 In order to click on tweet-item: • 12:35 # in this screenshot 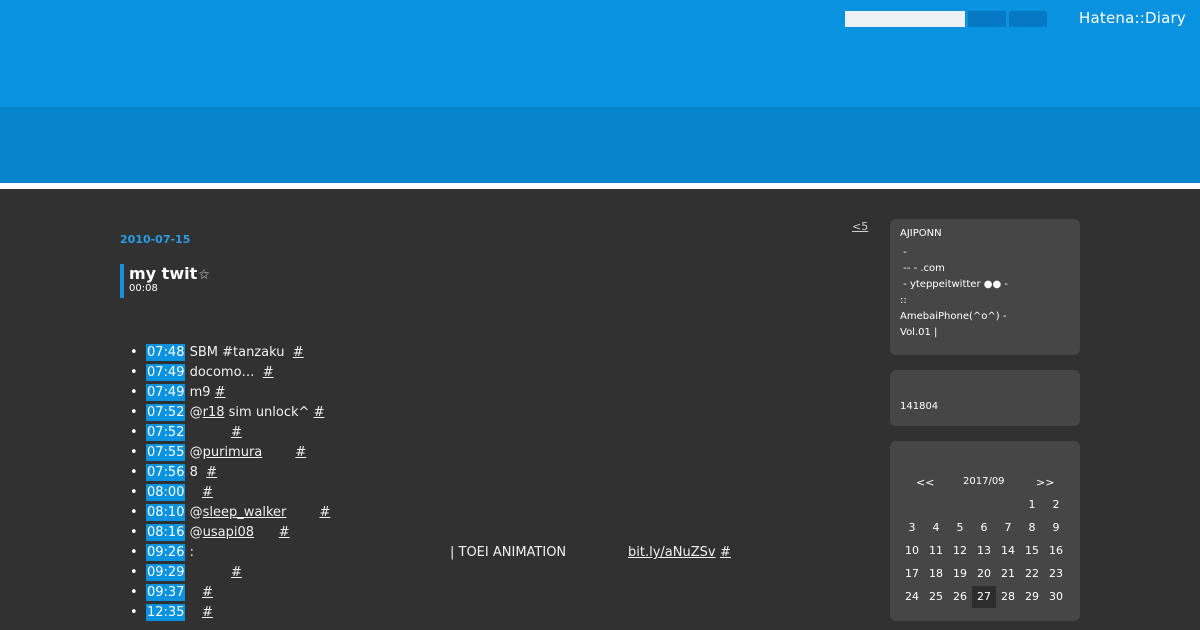, I will do `click(490, 613)`.